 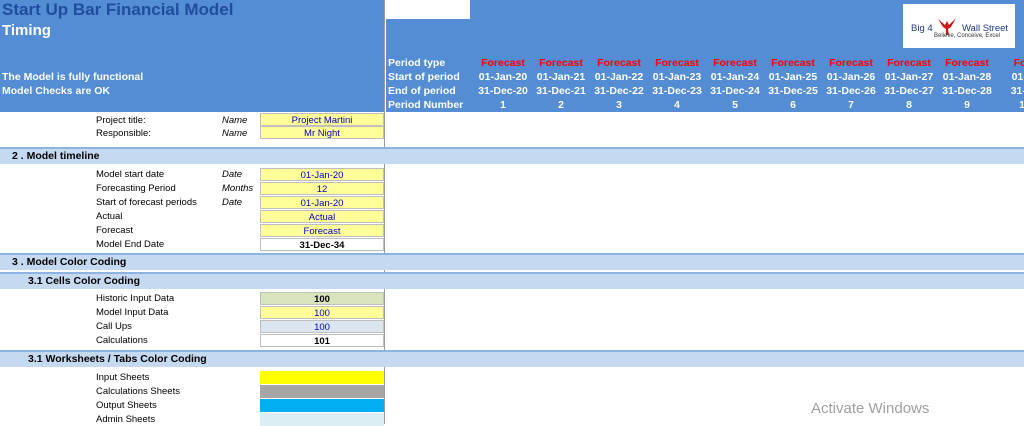 I want to click on timeline-row-label: Model start date, so click(x=130, y=174).